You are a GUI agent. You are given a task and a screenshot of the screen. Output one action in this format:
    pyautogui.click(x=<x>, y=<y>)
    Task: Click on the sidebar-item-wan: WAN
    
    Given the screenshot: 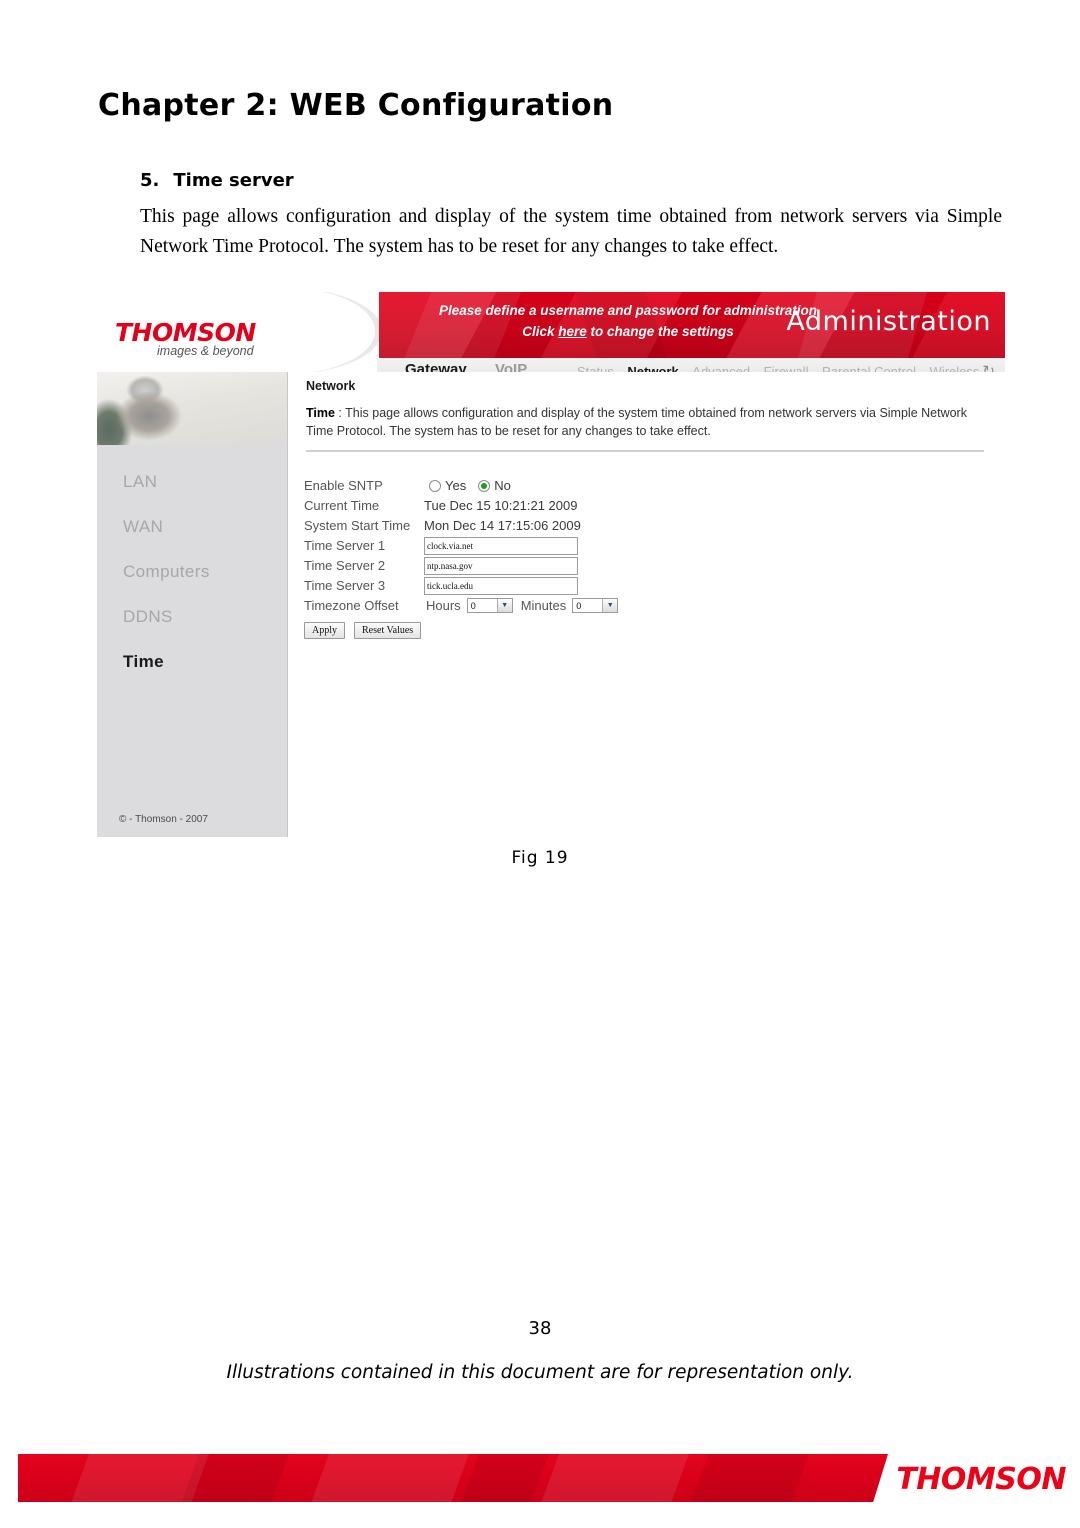 What is the action you would take?
    pyautogui.click(x=198, y=527)
    